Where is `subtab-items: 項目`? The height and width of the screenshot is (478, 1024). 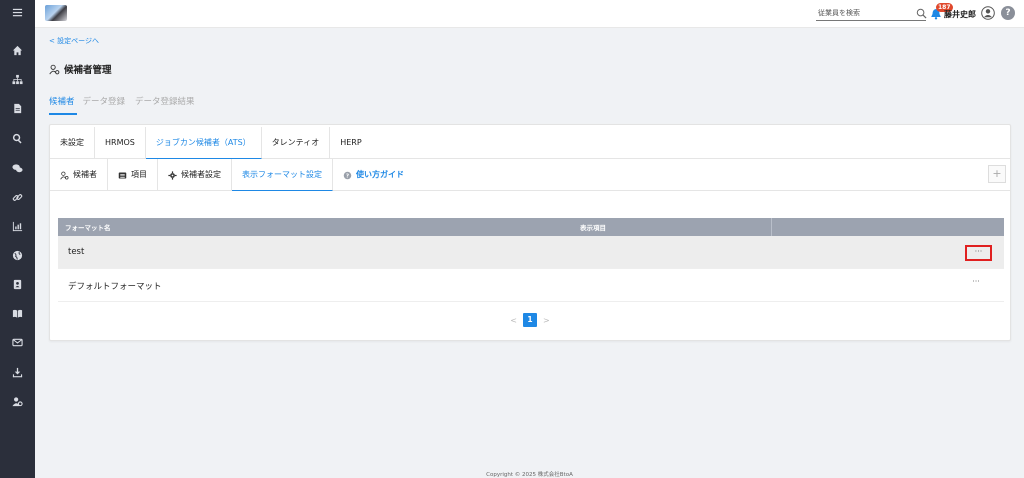
subtab-items: 項目 is located at coordinates (133, 175).